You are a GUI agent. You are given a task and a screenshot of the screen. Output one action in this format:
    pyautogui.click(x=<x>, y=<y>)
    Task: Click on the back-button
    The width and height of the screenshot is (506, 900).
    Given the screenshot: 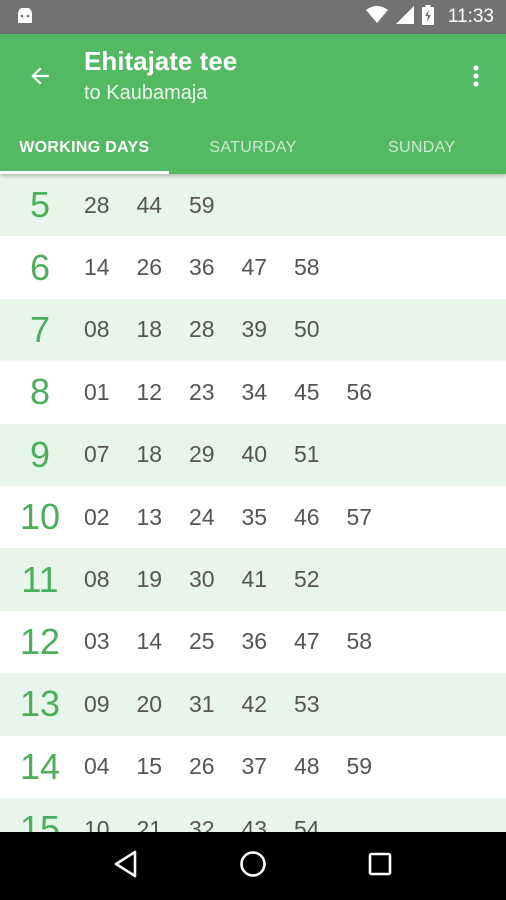 What is the action you would take?
    pyautogui.click(x=40, y=78)
    